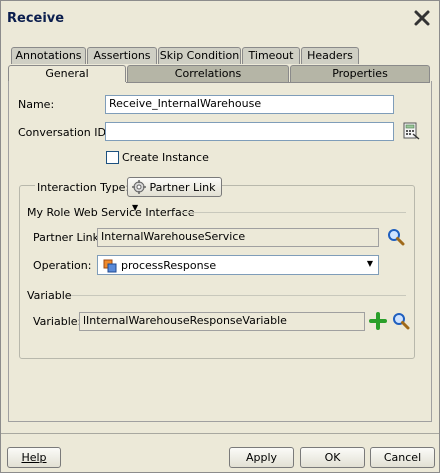  Describe the element at coordinates (165, 157) in the screenshot. I see `create-instance-label: Create Instance` at that location.